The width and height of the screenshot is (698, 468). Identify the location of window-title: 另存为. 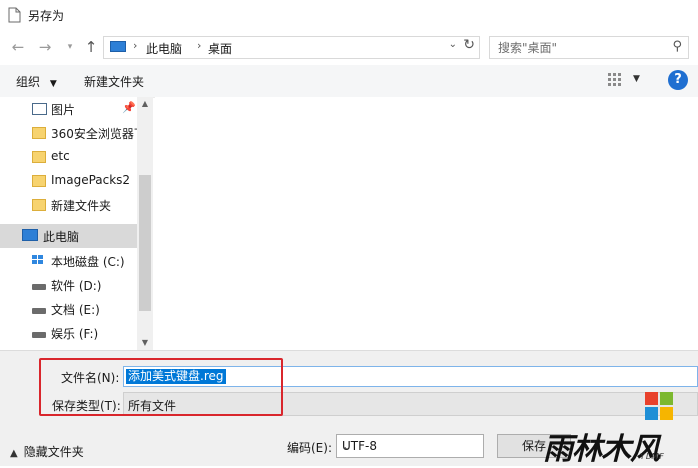
(46, 16).